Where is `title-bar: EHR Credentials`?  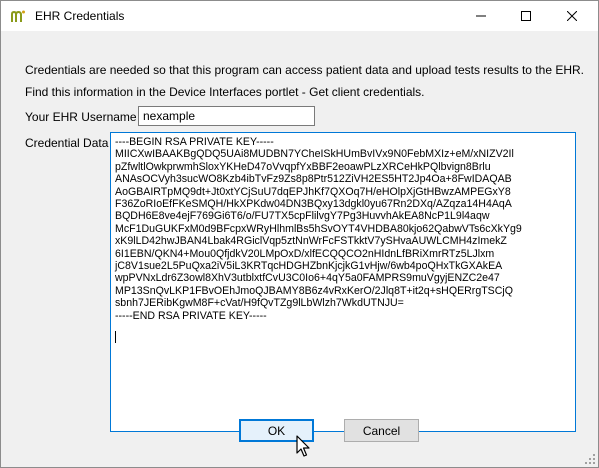
title-bar: EHR Credentials is located at coordinates (299, 16).